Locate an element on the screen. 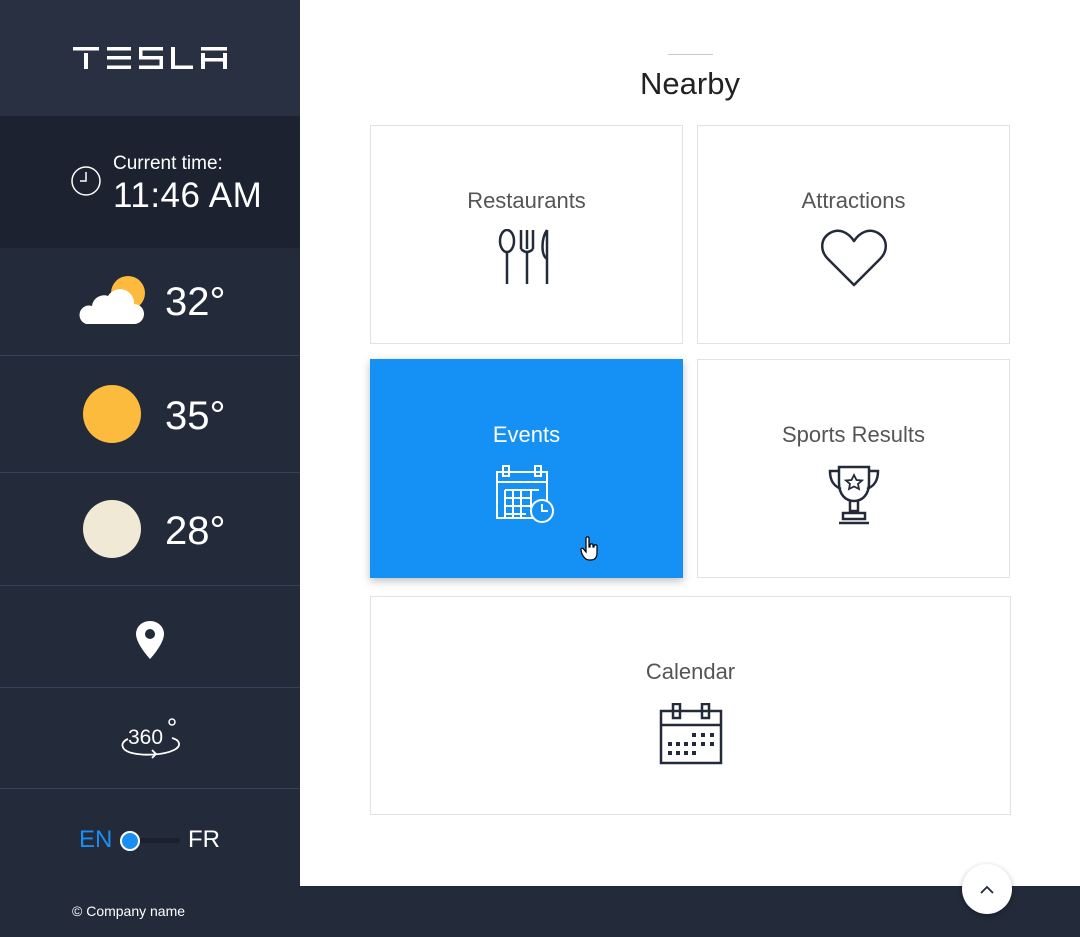  weather-temp: 28° is located at coordinates (195, 531).